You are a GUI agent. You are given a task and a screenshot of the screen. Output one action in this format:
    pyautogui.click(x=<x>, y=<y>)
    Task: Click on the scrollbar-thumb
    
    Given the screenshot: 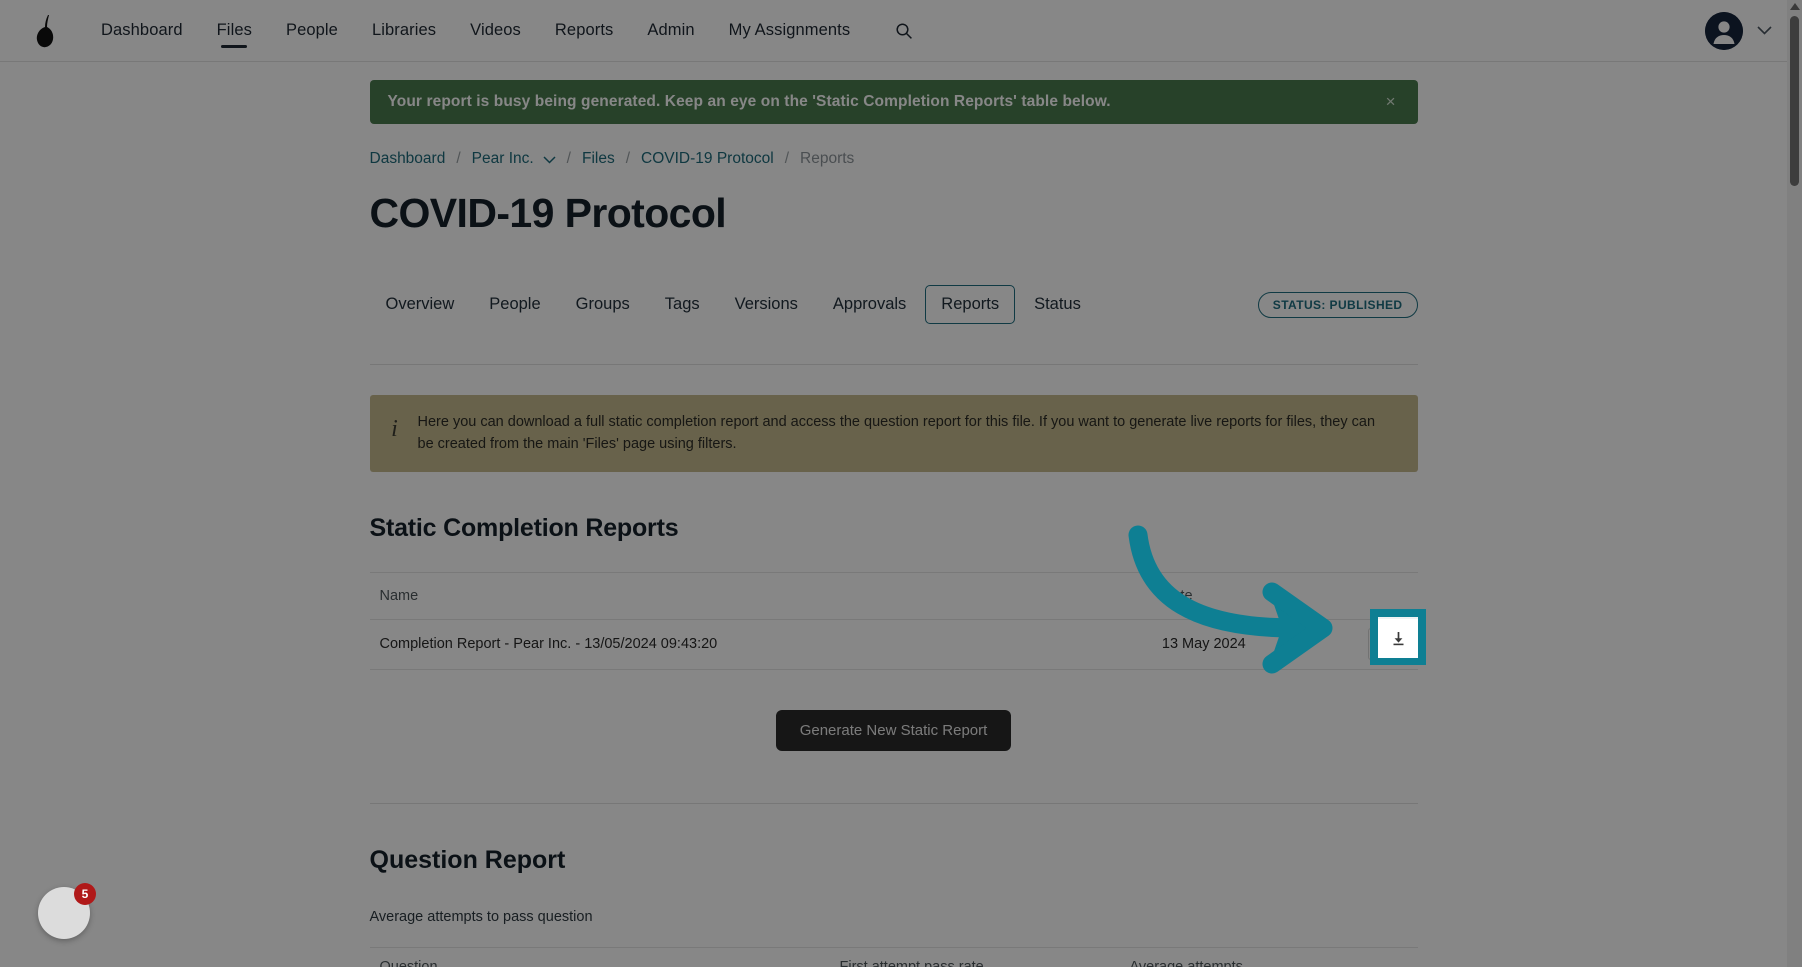 What is the action you would take?
    pyautogui.click(x=1794, y=101)
    